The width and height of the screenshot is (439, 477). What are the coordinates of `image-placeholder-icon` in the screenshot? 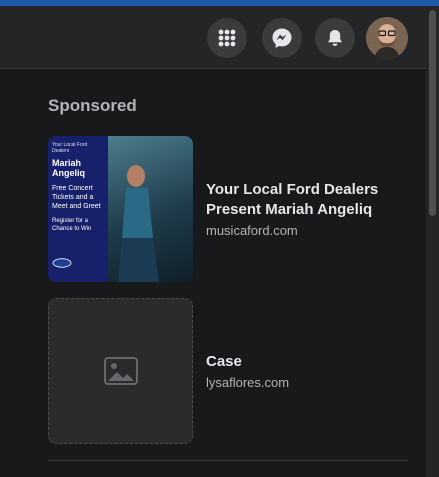 It's located at (120, 371).